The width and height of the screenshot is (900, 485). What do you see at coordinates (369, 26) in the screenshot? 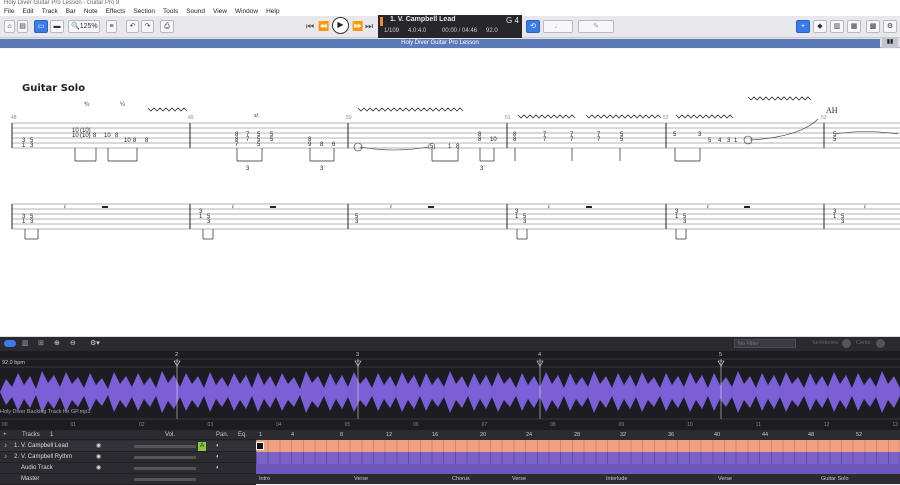
I see `skip-end-icon: ⏭` at bounding box center [369, 26].